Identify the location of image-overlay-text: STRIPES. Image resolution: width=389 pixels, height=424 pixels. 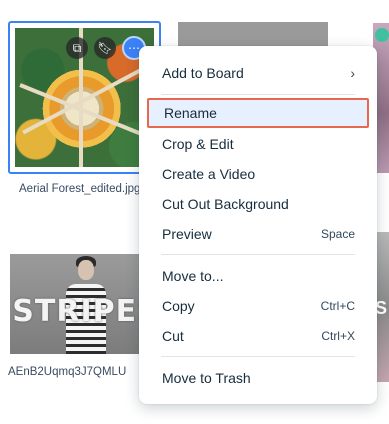
(86, 311).